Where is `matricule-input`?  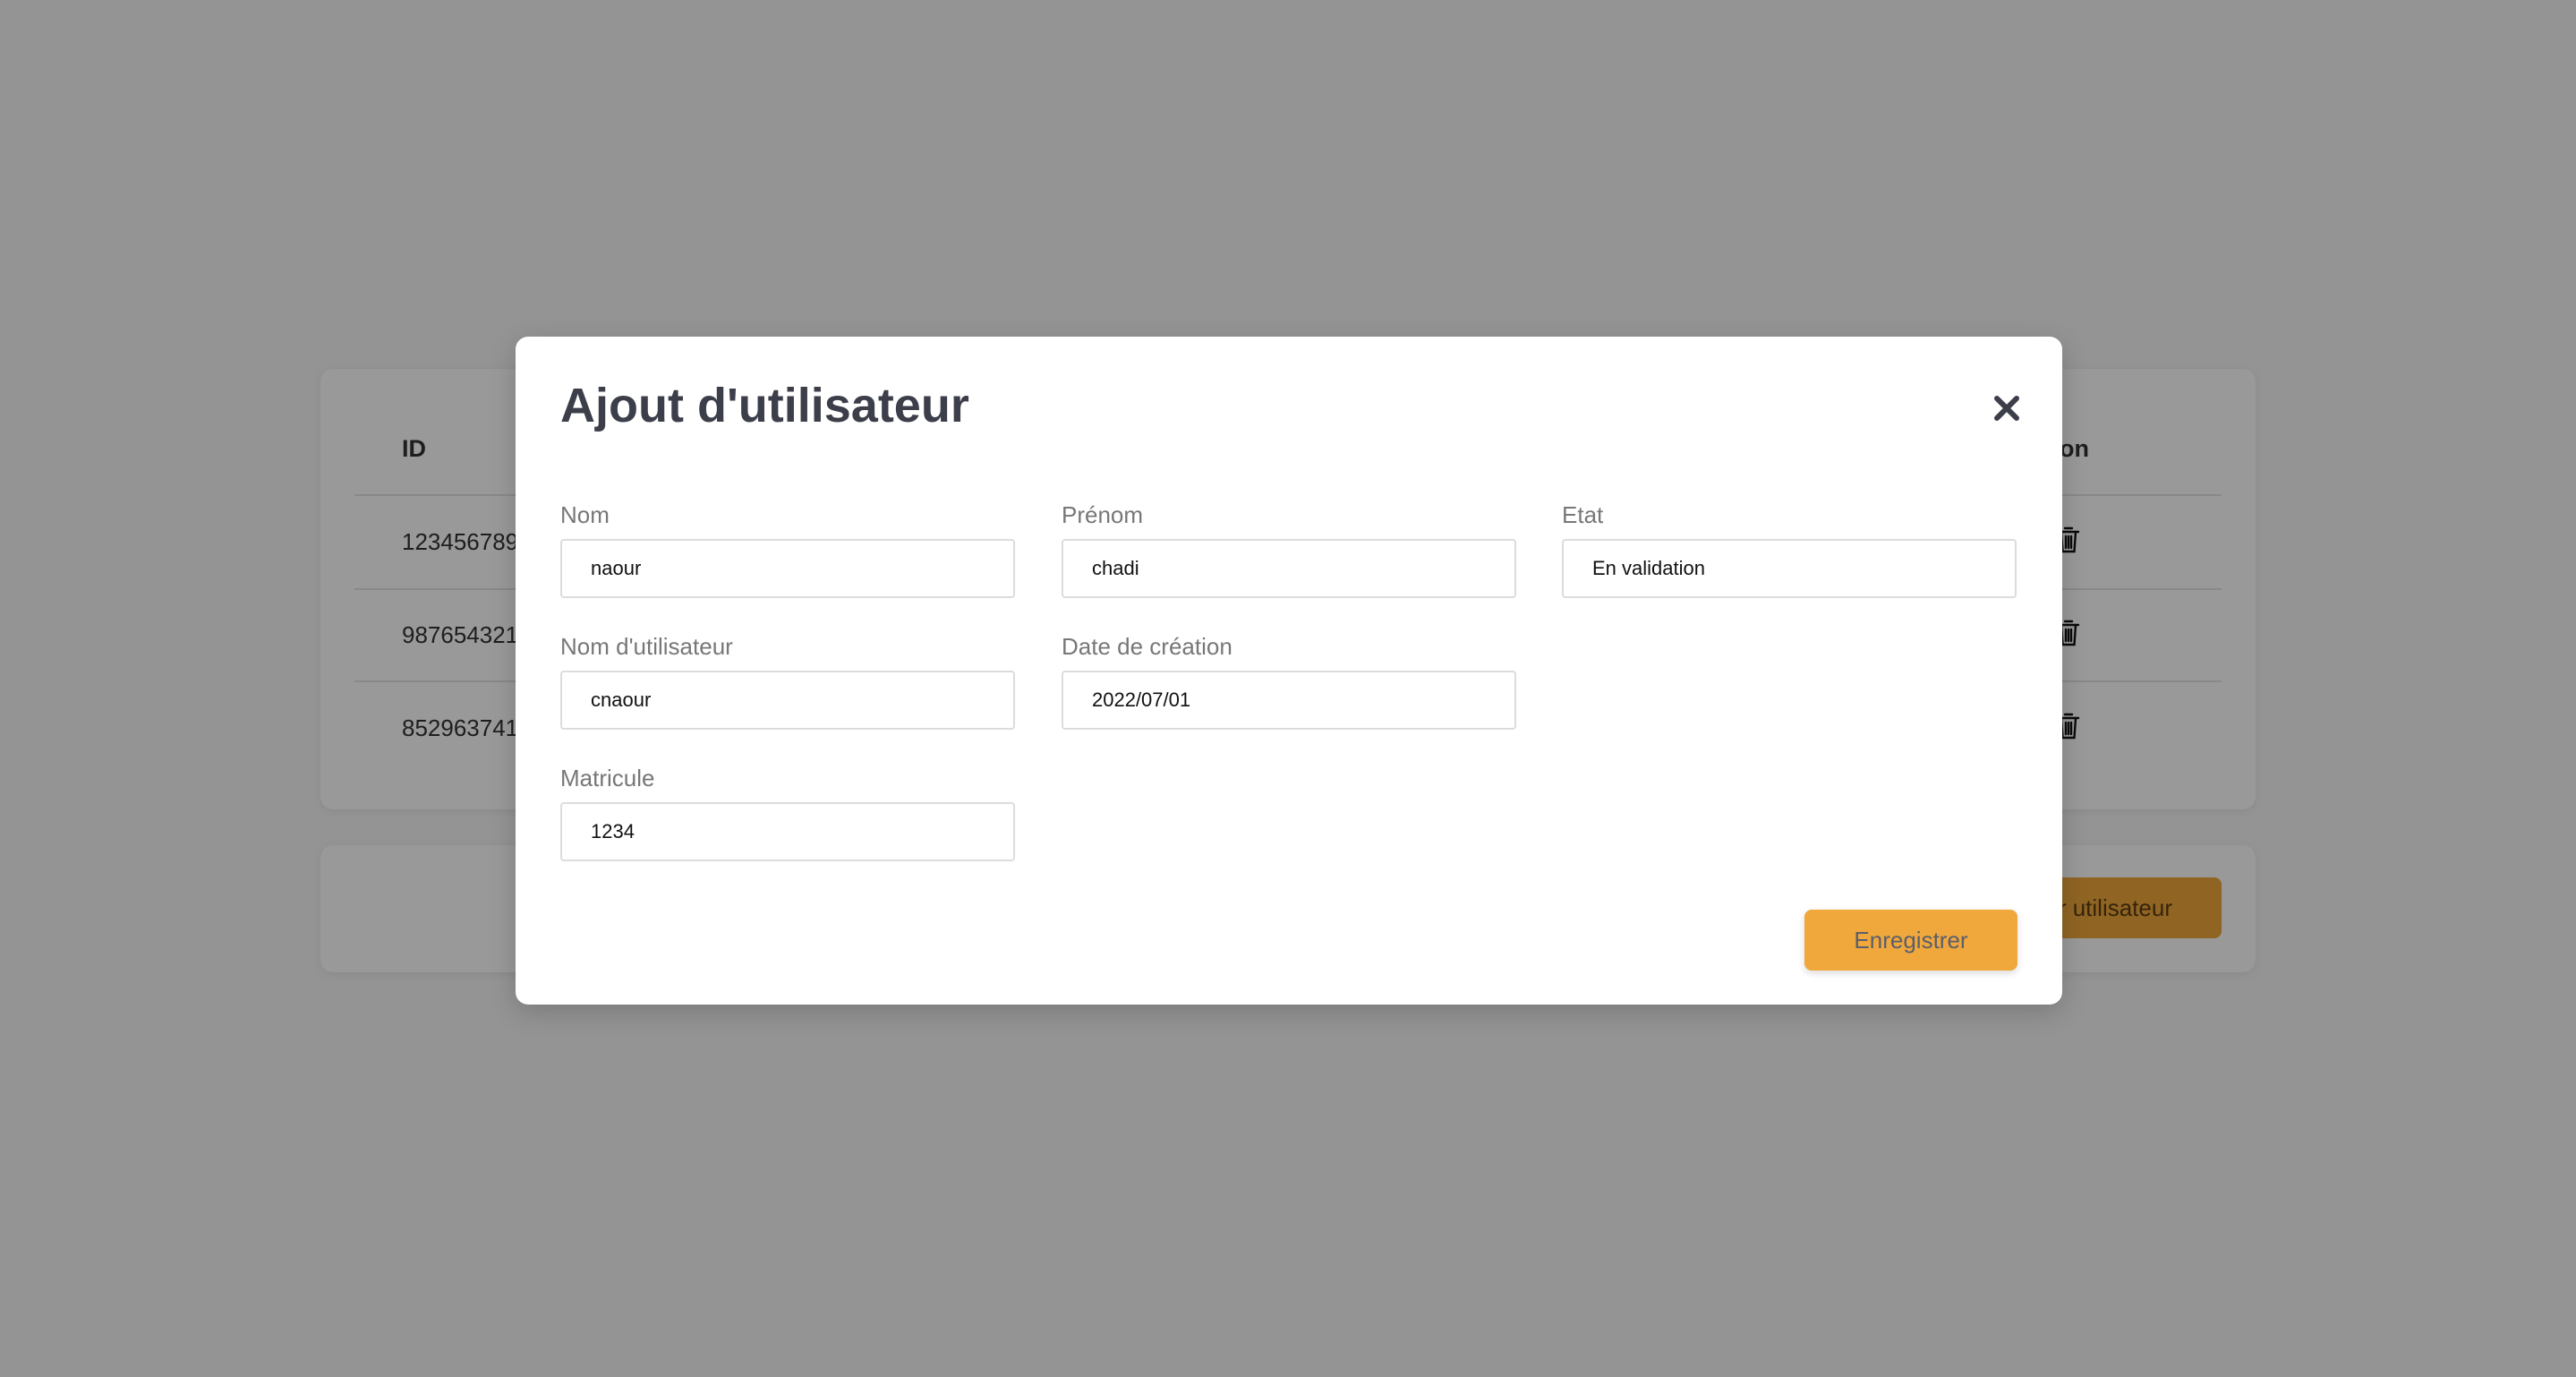 matricule-input is located at coordinates (787, 831).